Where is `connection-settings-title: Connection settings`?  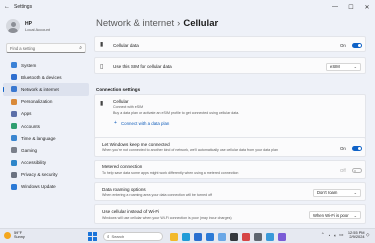 connection-settings-title: Connection settings is located at coordinates (118, 89).